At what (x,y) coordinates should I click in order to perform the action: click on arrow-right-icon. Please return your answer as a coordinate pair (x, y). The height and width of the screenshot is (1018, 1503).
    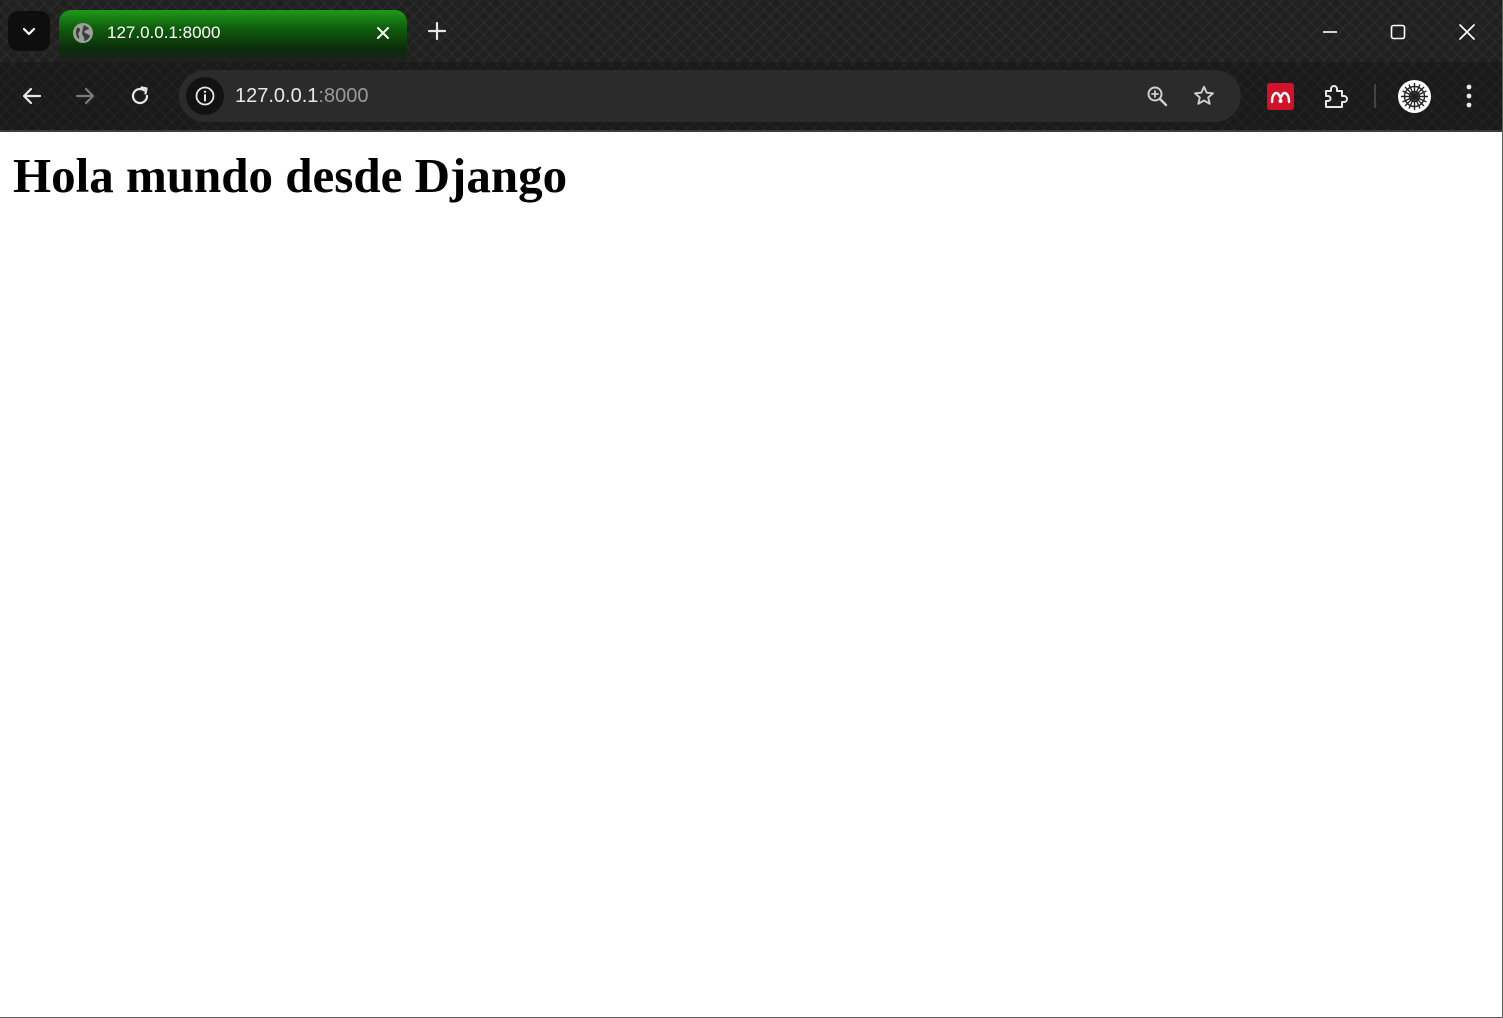
    Looking at the image, I should click on (85, 96).